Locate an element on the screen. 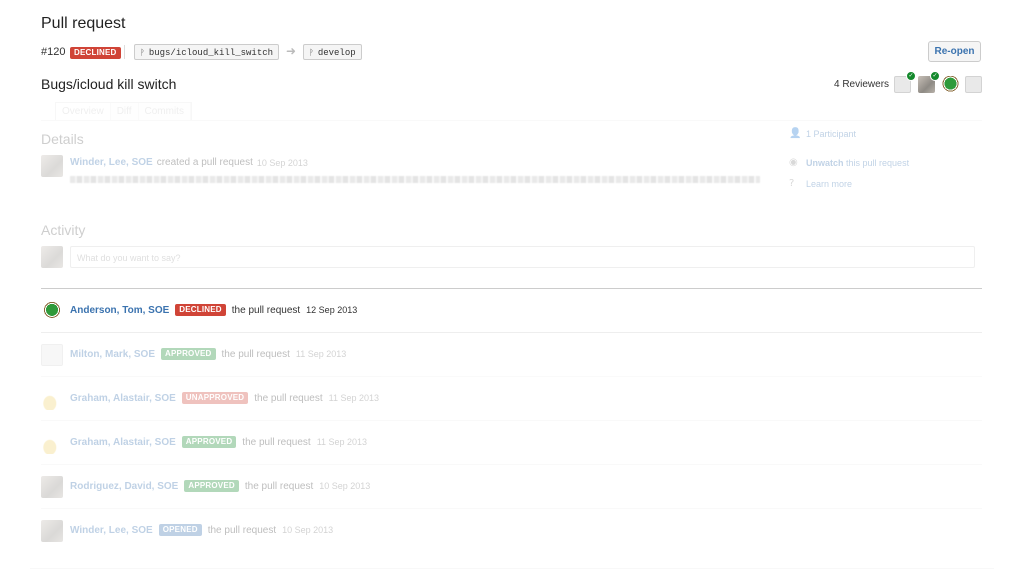 The image size is (1024, 576). pr-title: Bugs/icloud kill switch is located at coordinates (109, 84).